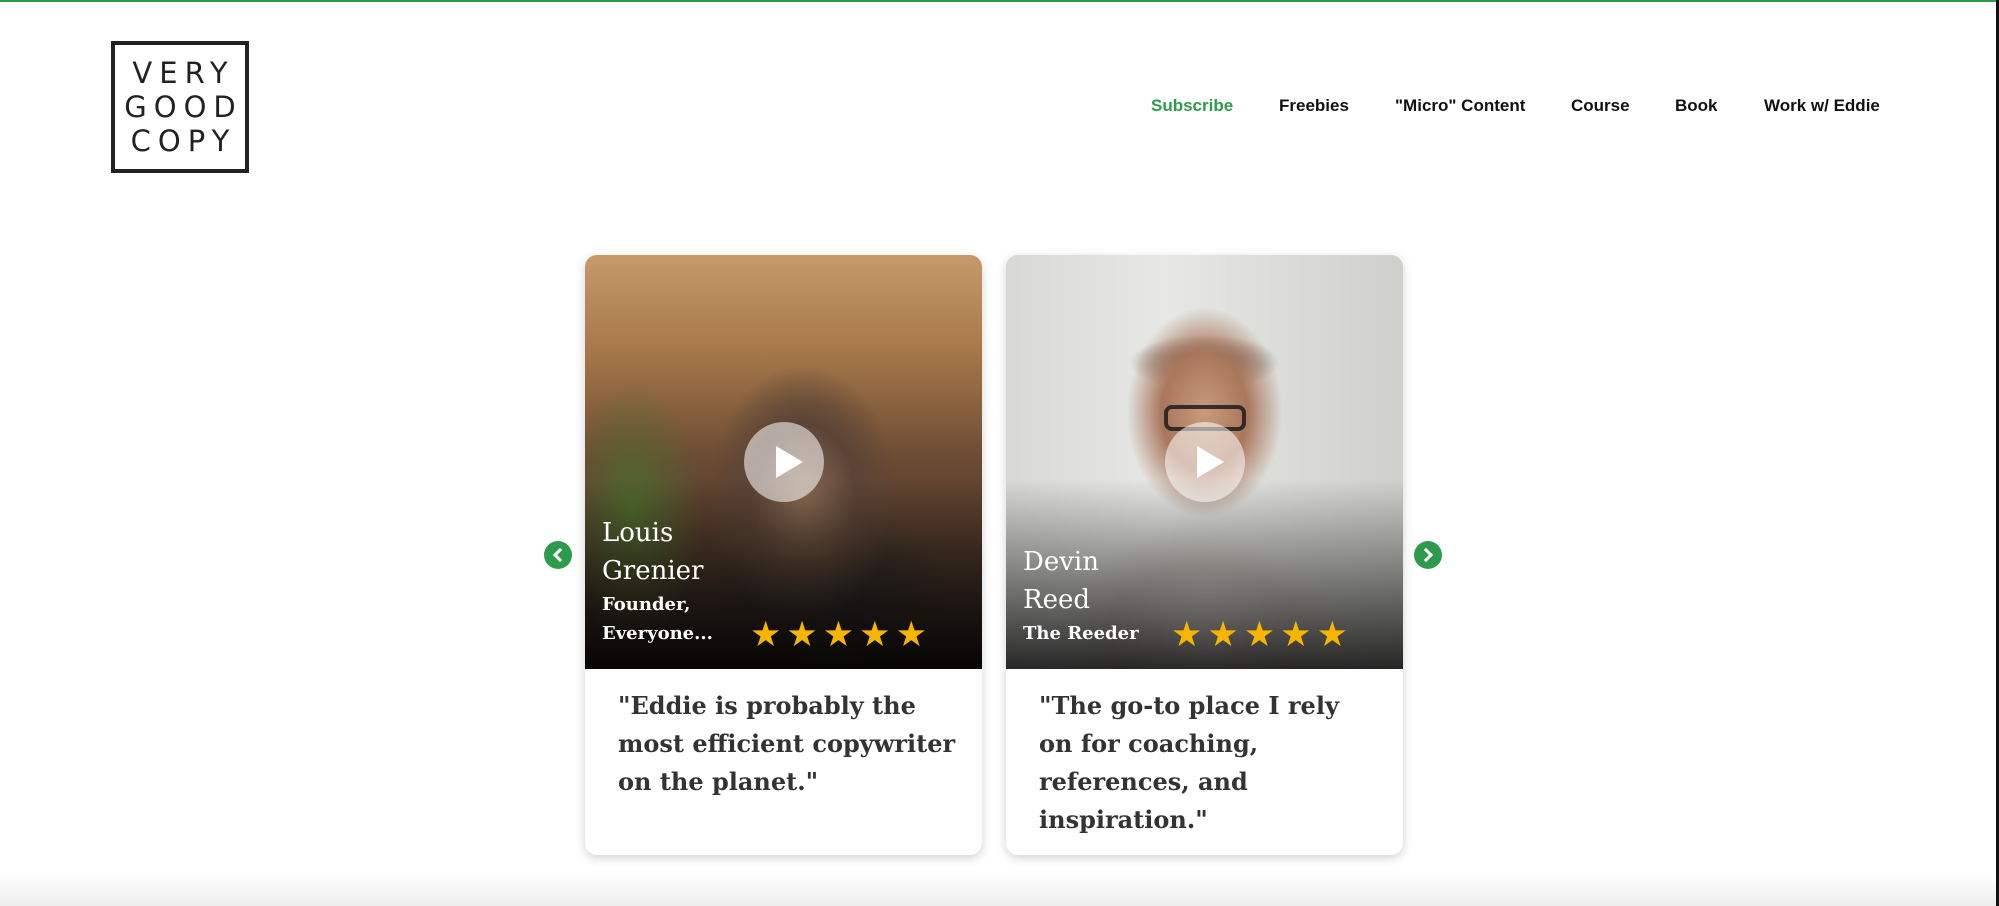  What do you see at coordinates (646, 604) in the screenshot?
I see `person-role-line: Founder,` at bounding box center [646, 604].